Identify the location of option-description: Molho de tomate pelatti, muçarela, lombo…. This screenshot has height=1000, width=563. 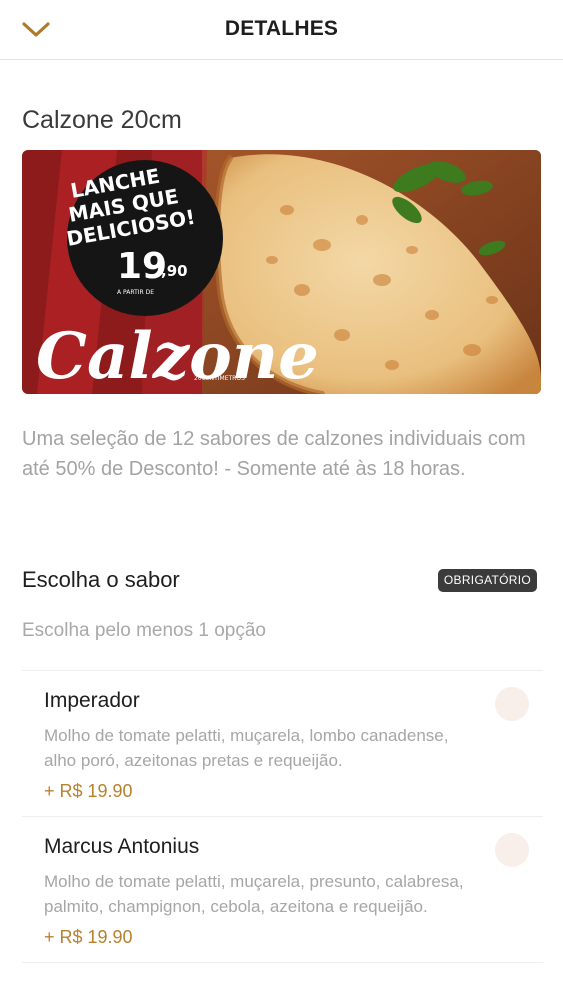
(246, 748).